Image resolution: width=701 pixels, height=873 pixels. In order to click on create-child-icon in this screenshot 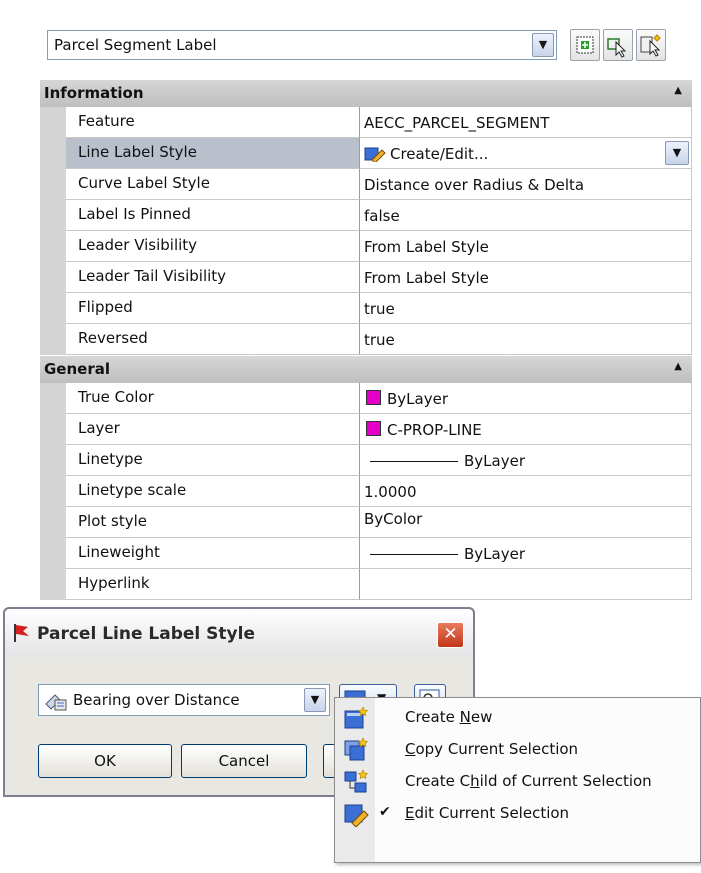, I will do `click(356, 781)`.